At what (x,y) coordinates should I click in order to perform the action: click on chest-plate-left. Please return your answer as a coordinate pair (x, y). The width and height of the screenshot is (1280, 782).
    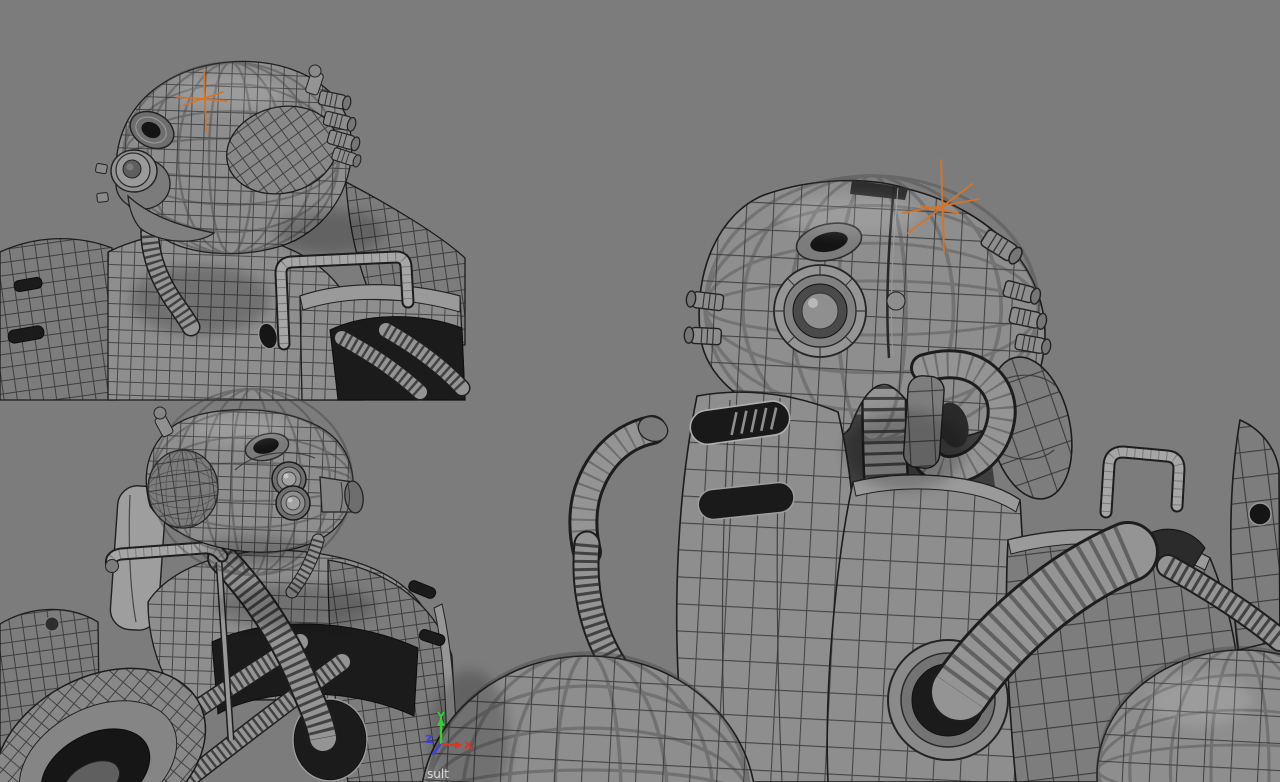
    Looking at the image, I should click on (59, 319).